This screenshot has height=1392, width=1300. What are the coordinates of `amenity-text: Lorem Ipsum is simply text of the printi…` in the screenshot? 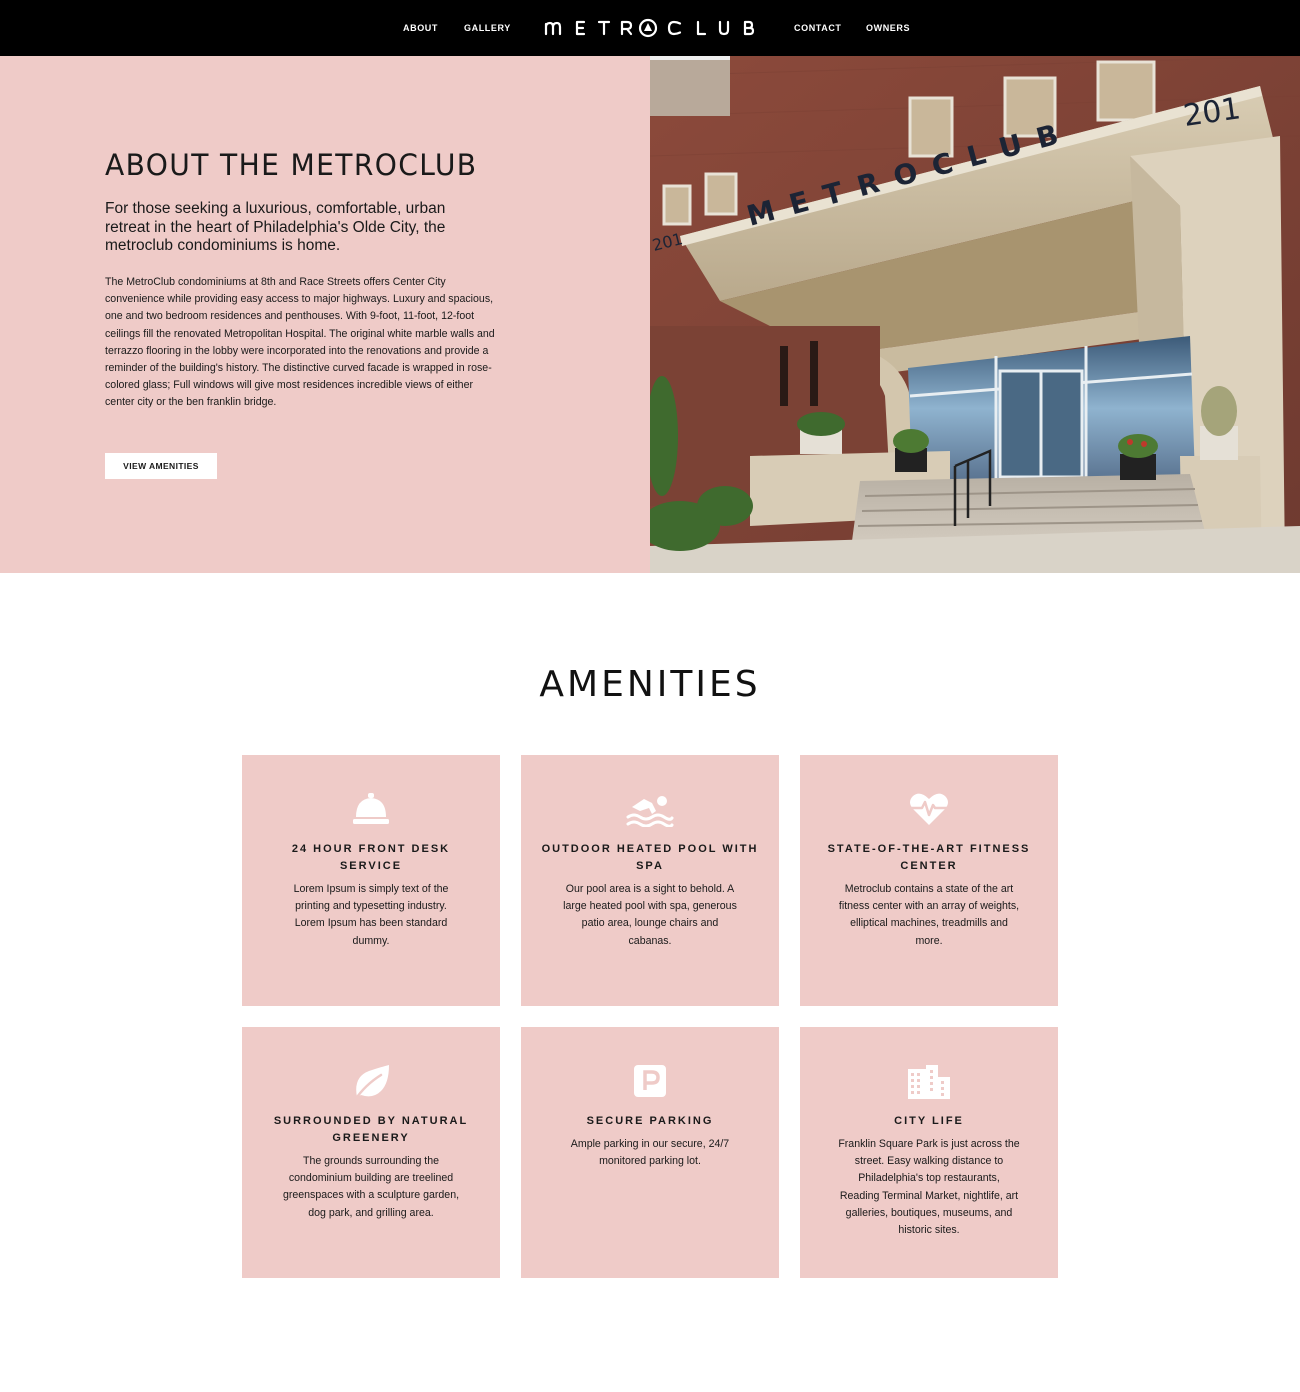 It's located at (371, 915).